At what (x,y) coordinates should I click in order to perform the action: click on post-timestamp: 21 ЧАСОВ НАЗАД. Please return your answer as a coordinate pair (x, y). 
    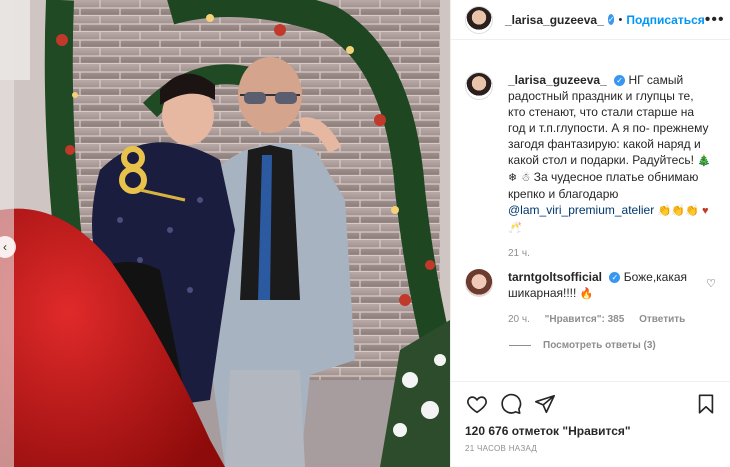
    Looking at the image, I should click on (590, 445).